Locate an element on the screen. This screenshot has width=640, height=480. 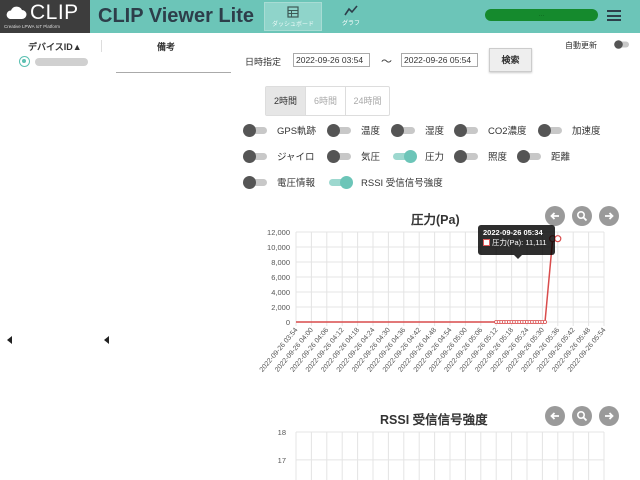
device-id-value is located at coordinates (61, 62).